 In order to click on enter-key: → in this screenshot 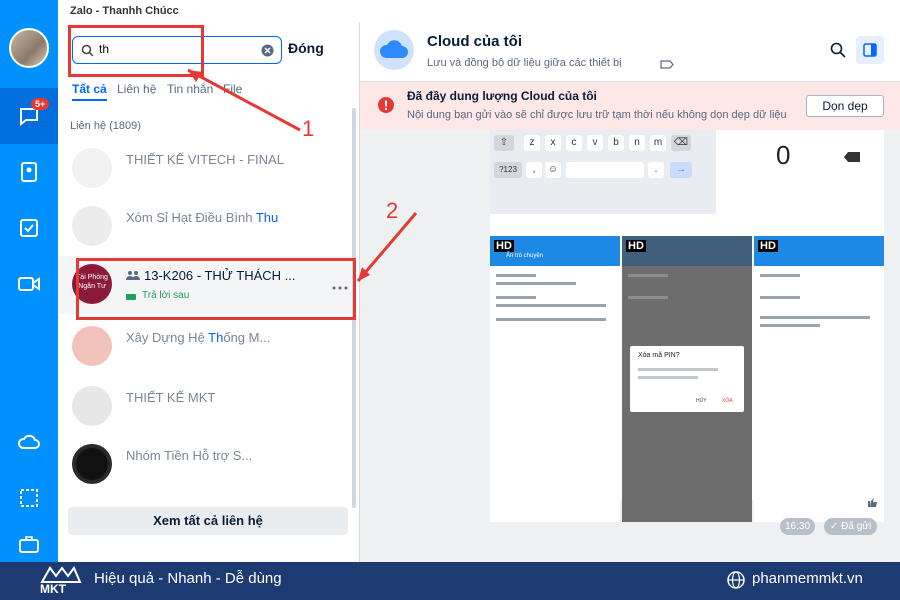, I will do `click(681, 170)`.